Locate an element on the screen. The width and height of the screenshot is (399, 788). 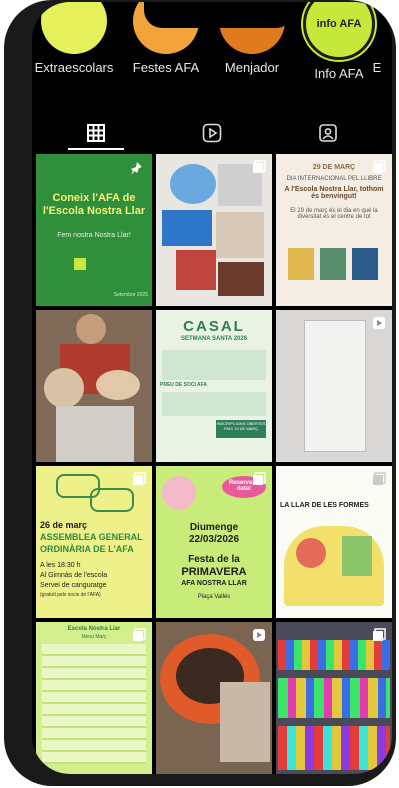
tagged-tab is located at coordinates (328, 133).